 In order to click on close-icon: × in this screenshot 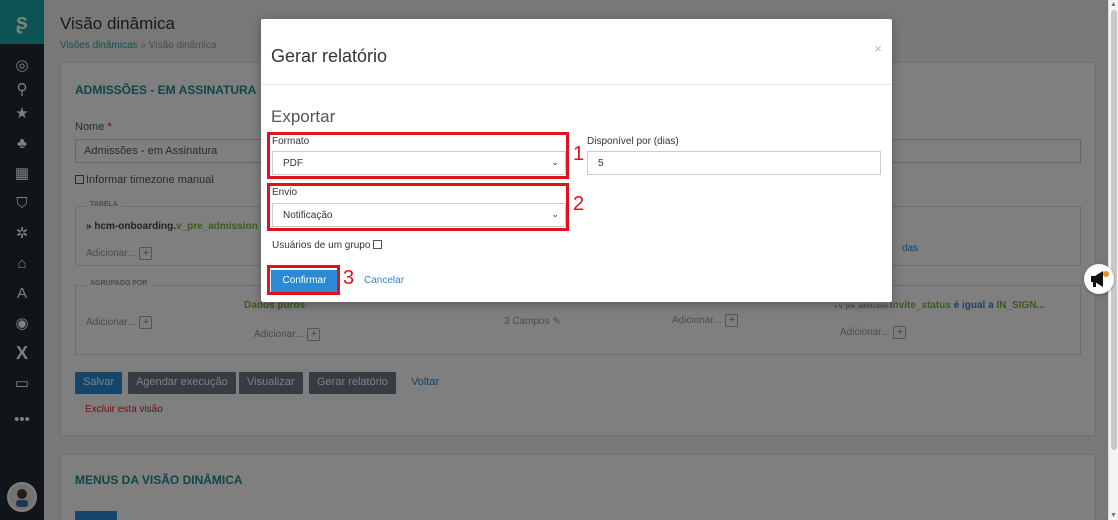, I will do `click(878, 48)`.